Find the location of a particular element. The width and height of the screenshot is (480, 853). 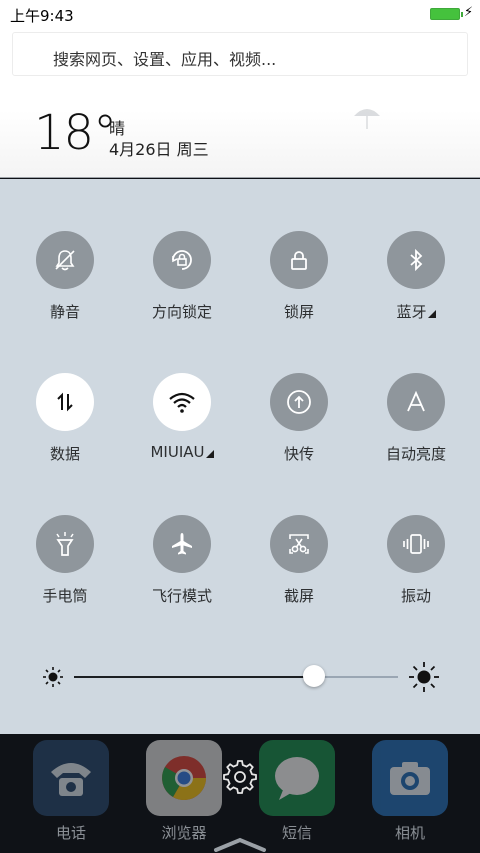

gear-icon is located at coordinates (240, 777).